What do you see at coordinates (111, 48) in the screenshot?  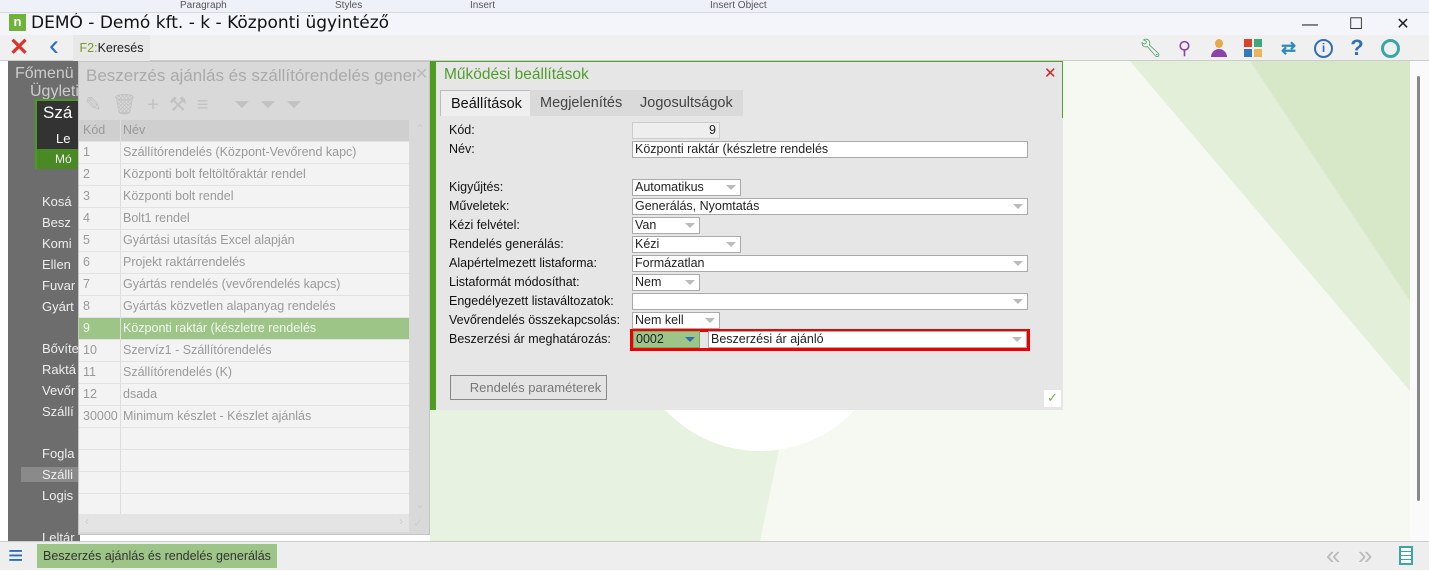 I see `search-button: F2:Keresés` at bounding box center [111, 48].